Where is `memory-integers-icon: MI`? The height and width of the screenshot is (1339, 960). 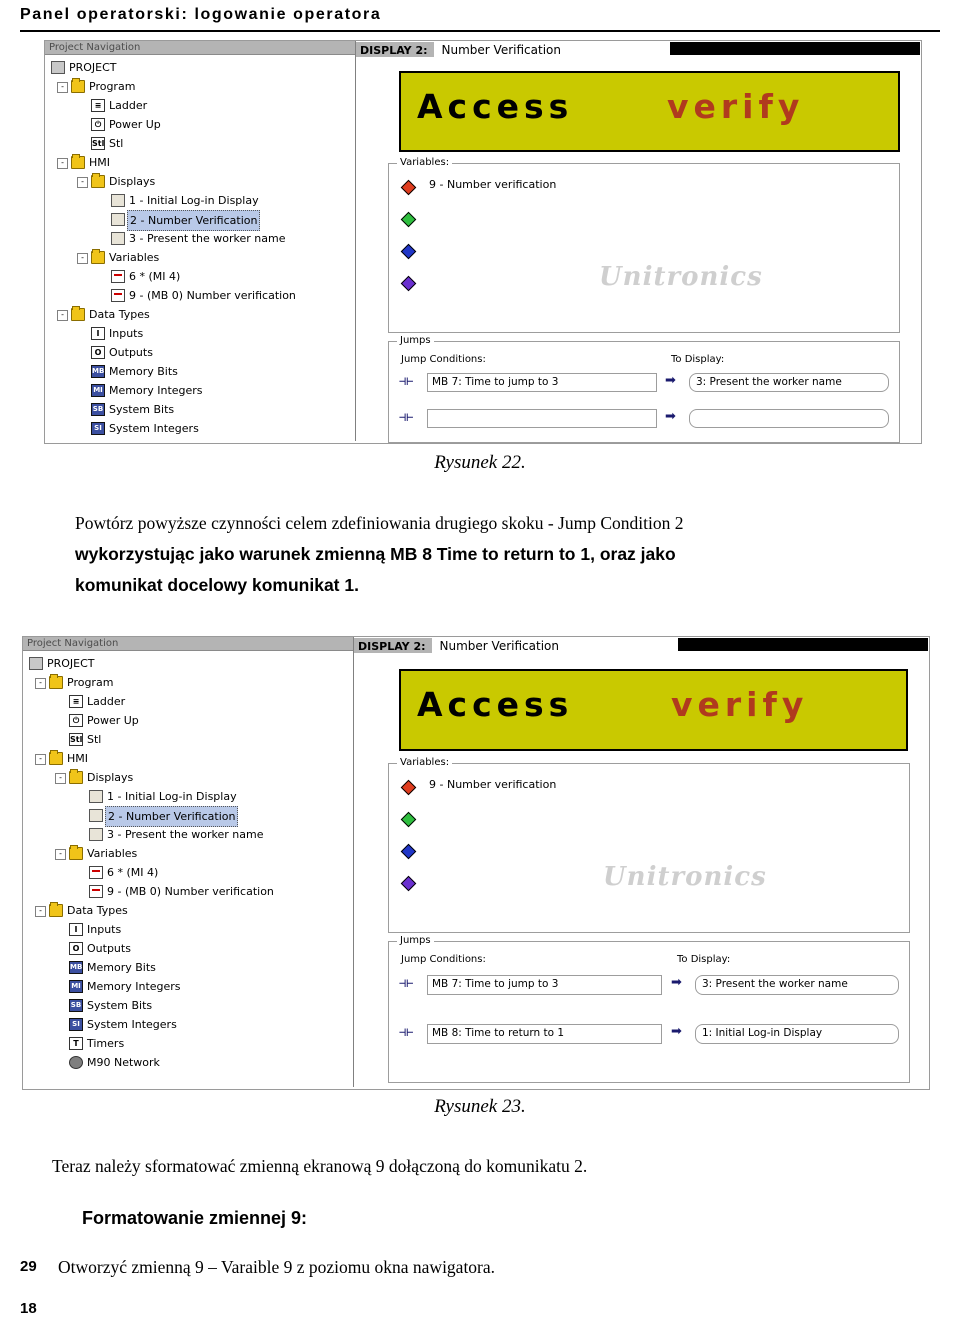
memory-integers-icon: MI is located at coordinates (98, 390).